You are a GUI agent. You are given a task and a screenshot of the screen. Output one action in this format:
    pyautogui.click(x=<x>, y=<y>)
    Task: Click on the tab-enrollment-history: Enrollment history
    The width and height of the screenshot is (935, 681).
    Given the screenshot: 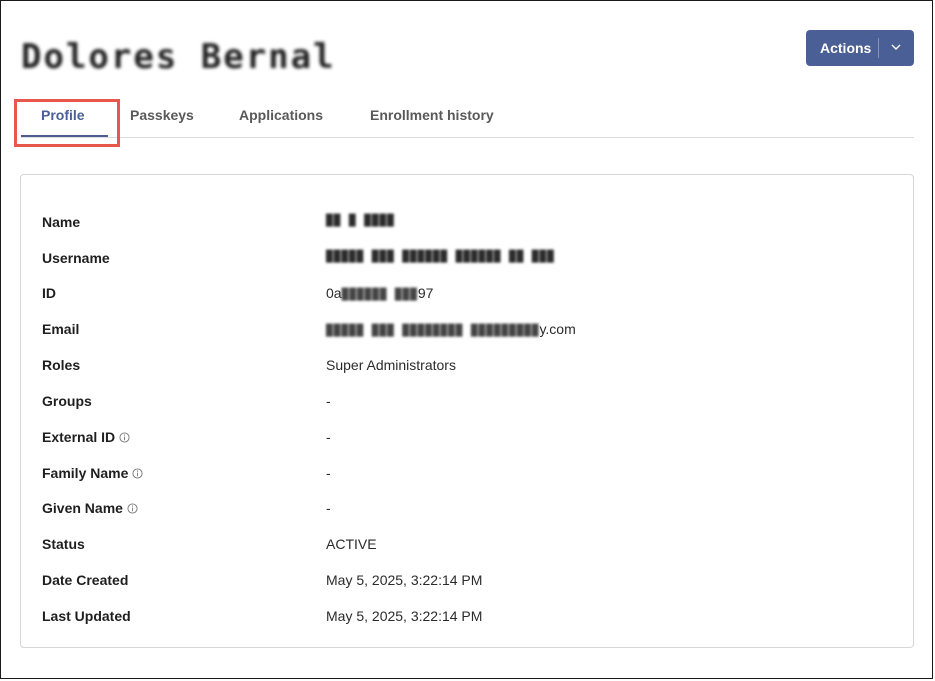 What is the action you would take?
    pyautogui.click(x=432, y=115)
    